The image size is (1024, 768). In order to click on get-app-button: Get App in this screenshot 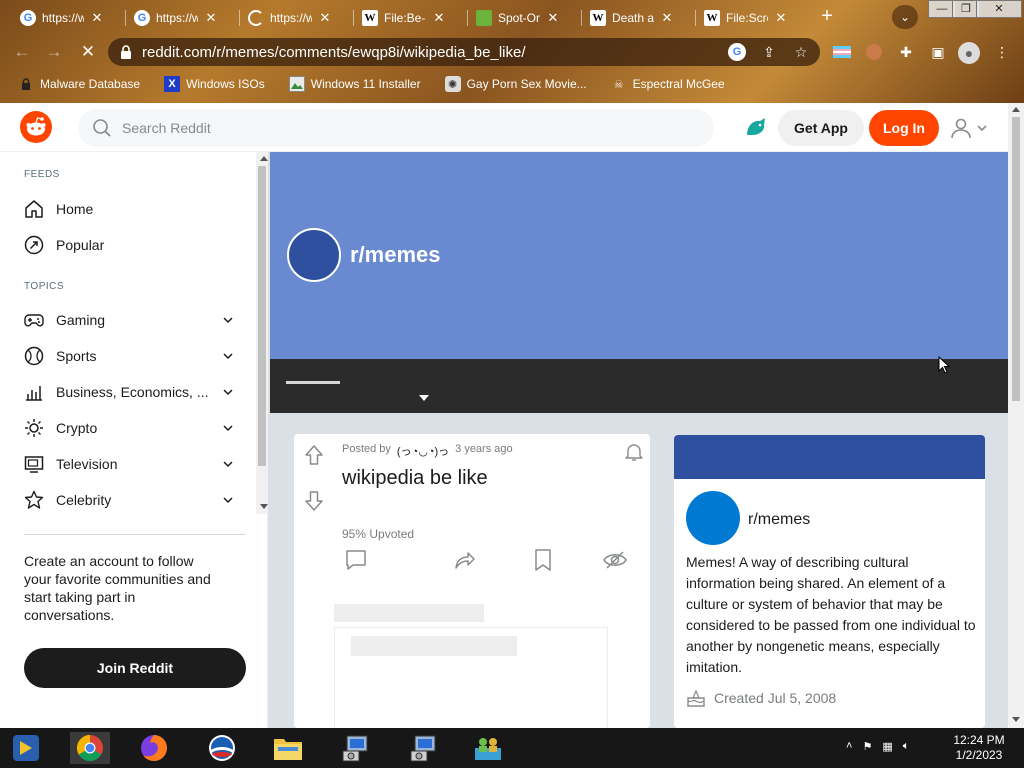, I will do `click(821, 128)`.